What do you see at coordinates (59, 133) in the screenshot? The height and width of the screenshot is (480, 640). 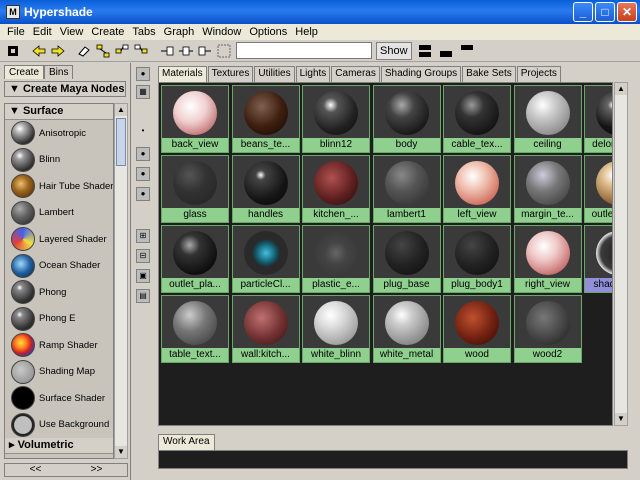 I see `node-type-item: Anisotropic` at bounding box center [59, 133].